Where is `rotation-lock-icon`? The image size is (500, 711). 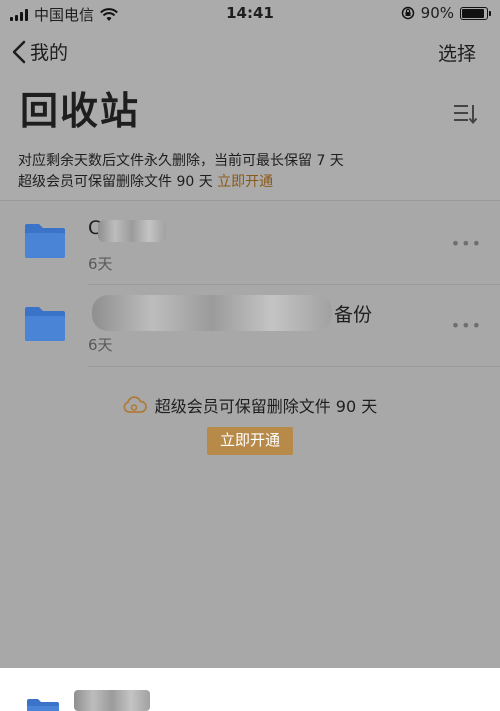
rotation-lock-icon is located at coordinates (407, 13).